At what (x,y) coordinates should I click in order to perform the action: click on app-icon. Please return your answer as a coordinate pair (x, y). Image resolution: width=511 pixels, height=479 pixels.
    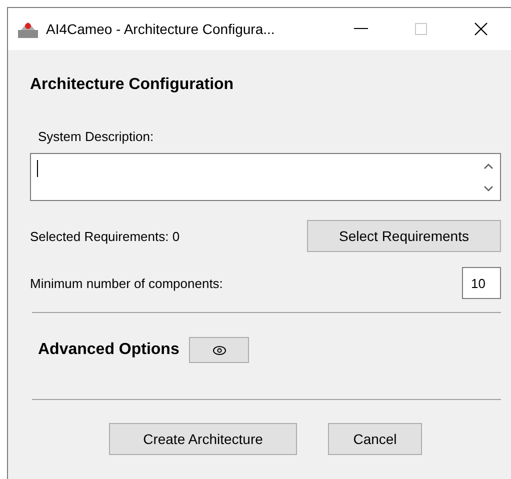
    Looking at the image, I should click on (28, 29).